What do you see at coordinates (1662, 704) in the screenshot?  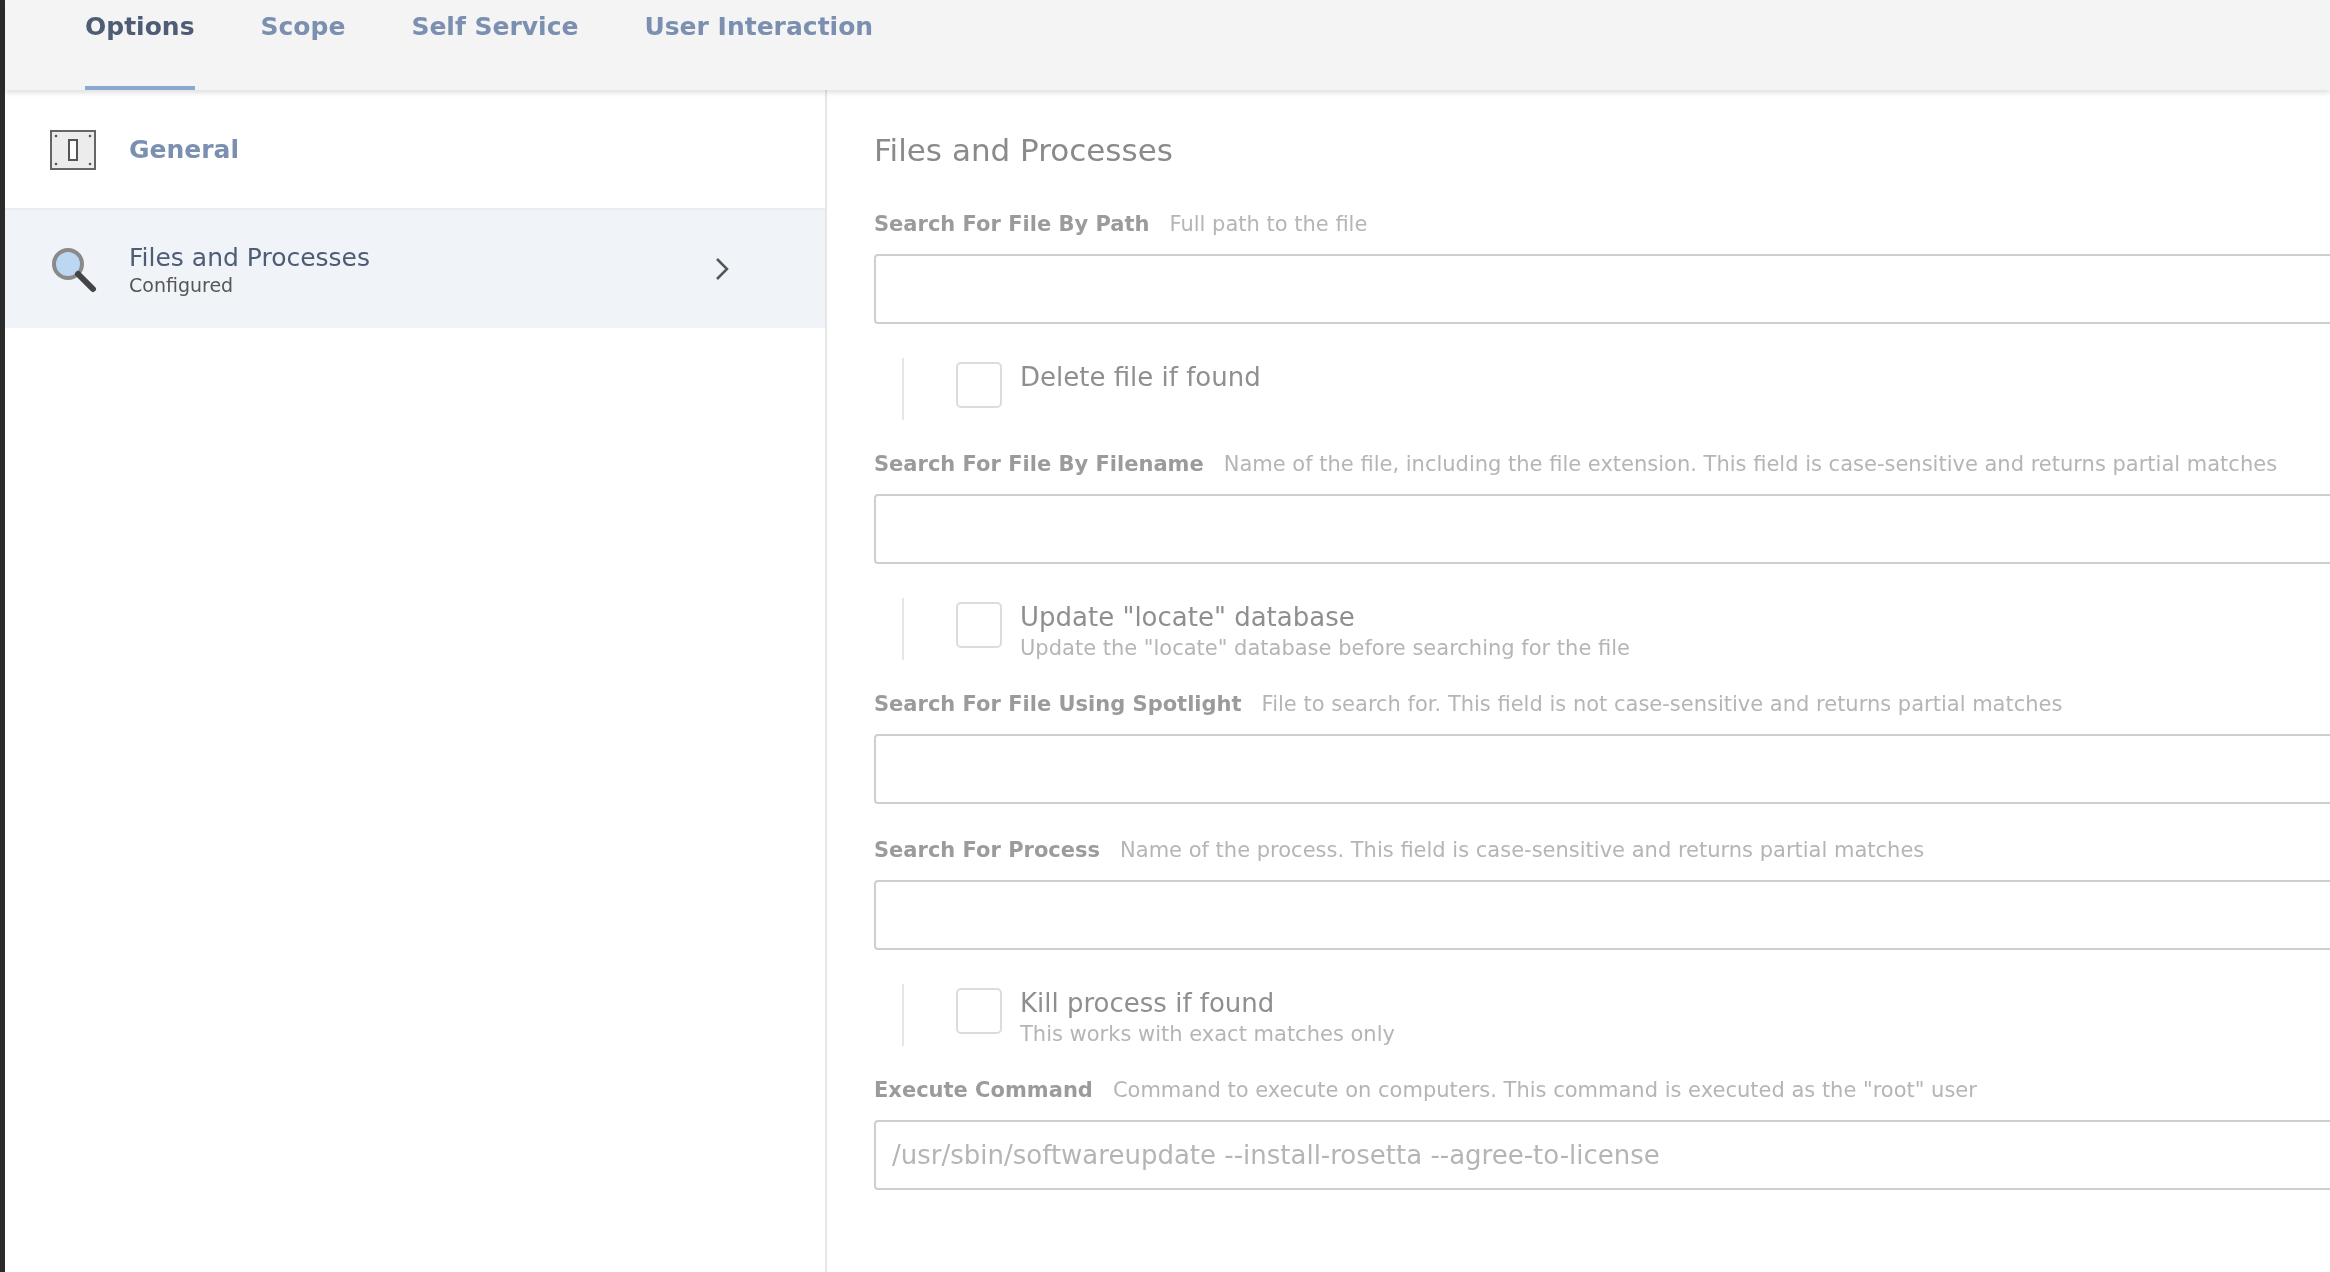 I see `field-hint: File to search for. This field is not case-sensitive and returns partial matches` at bounding box center [1662, 704].